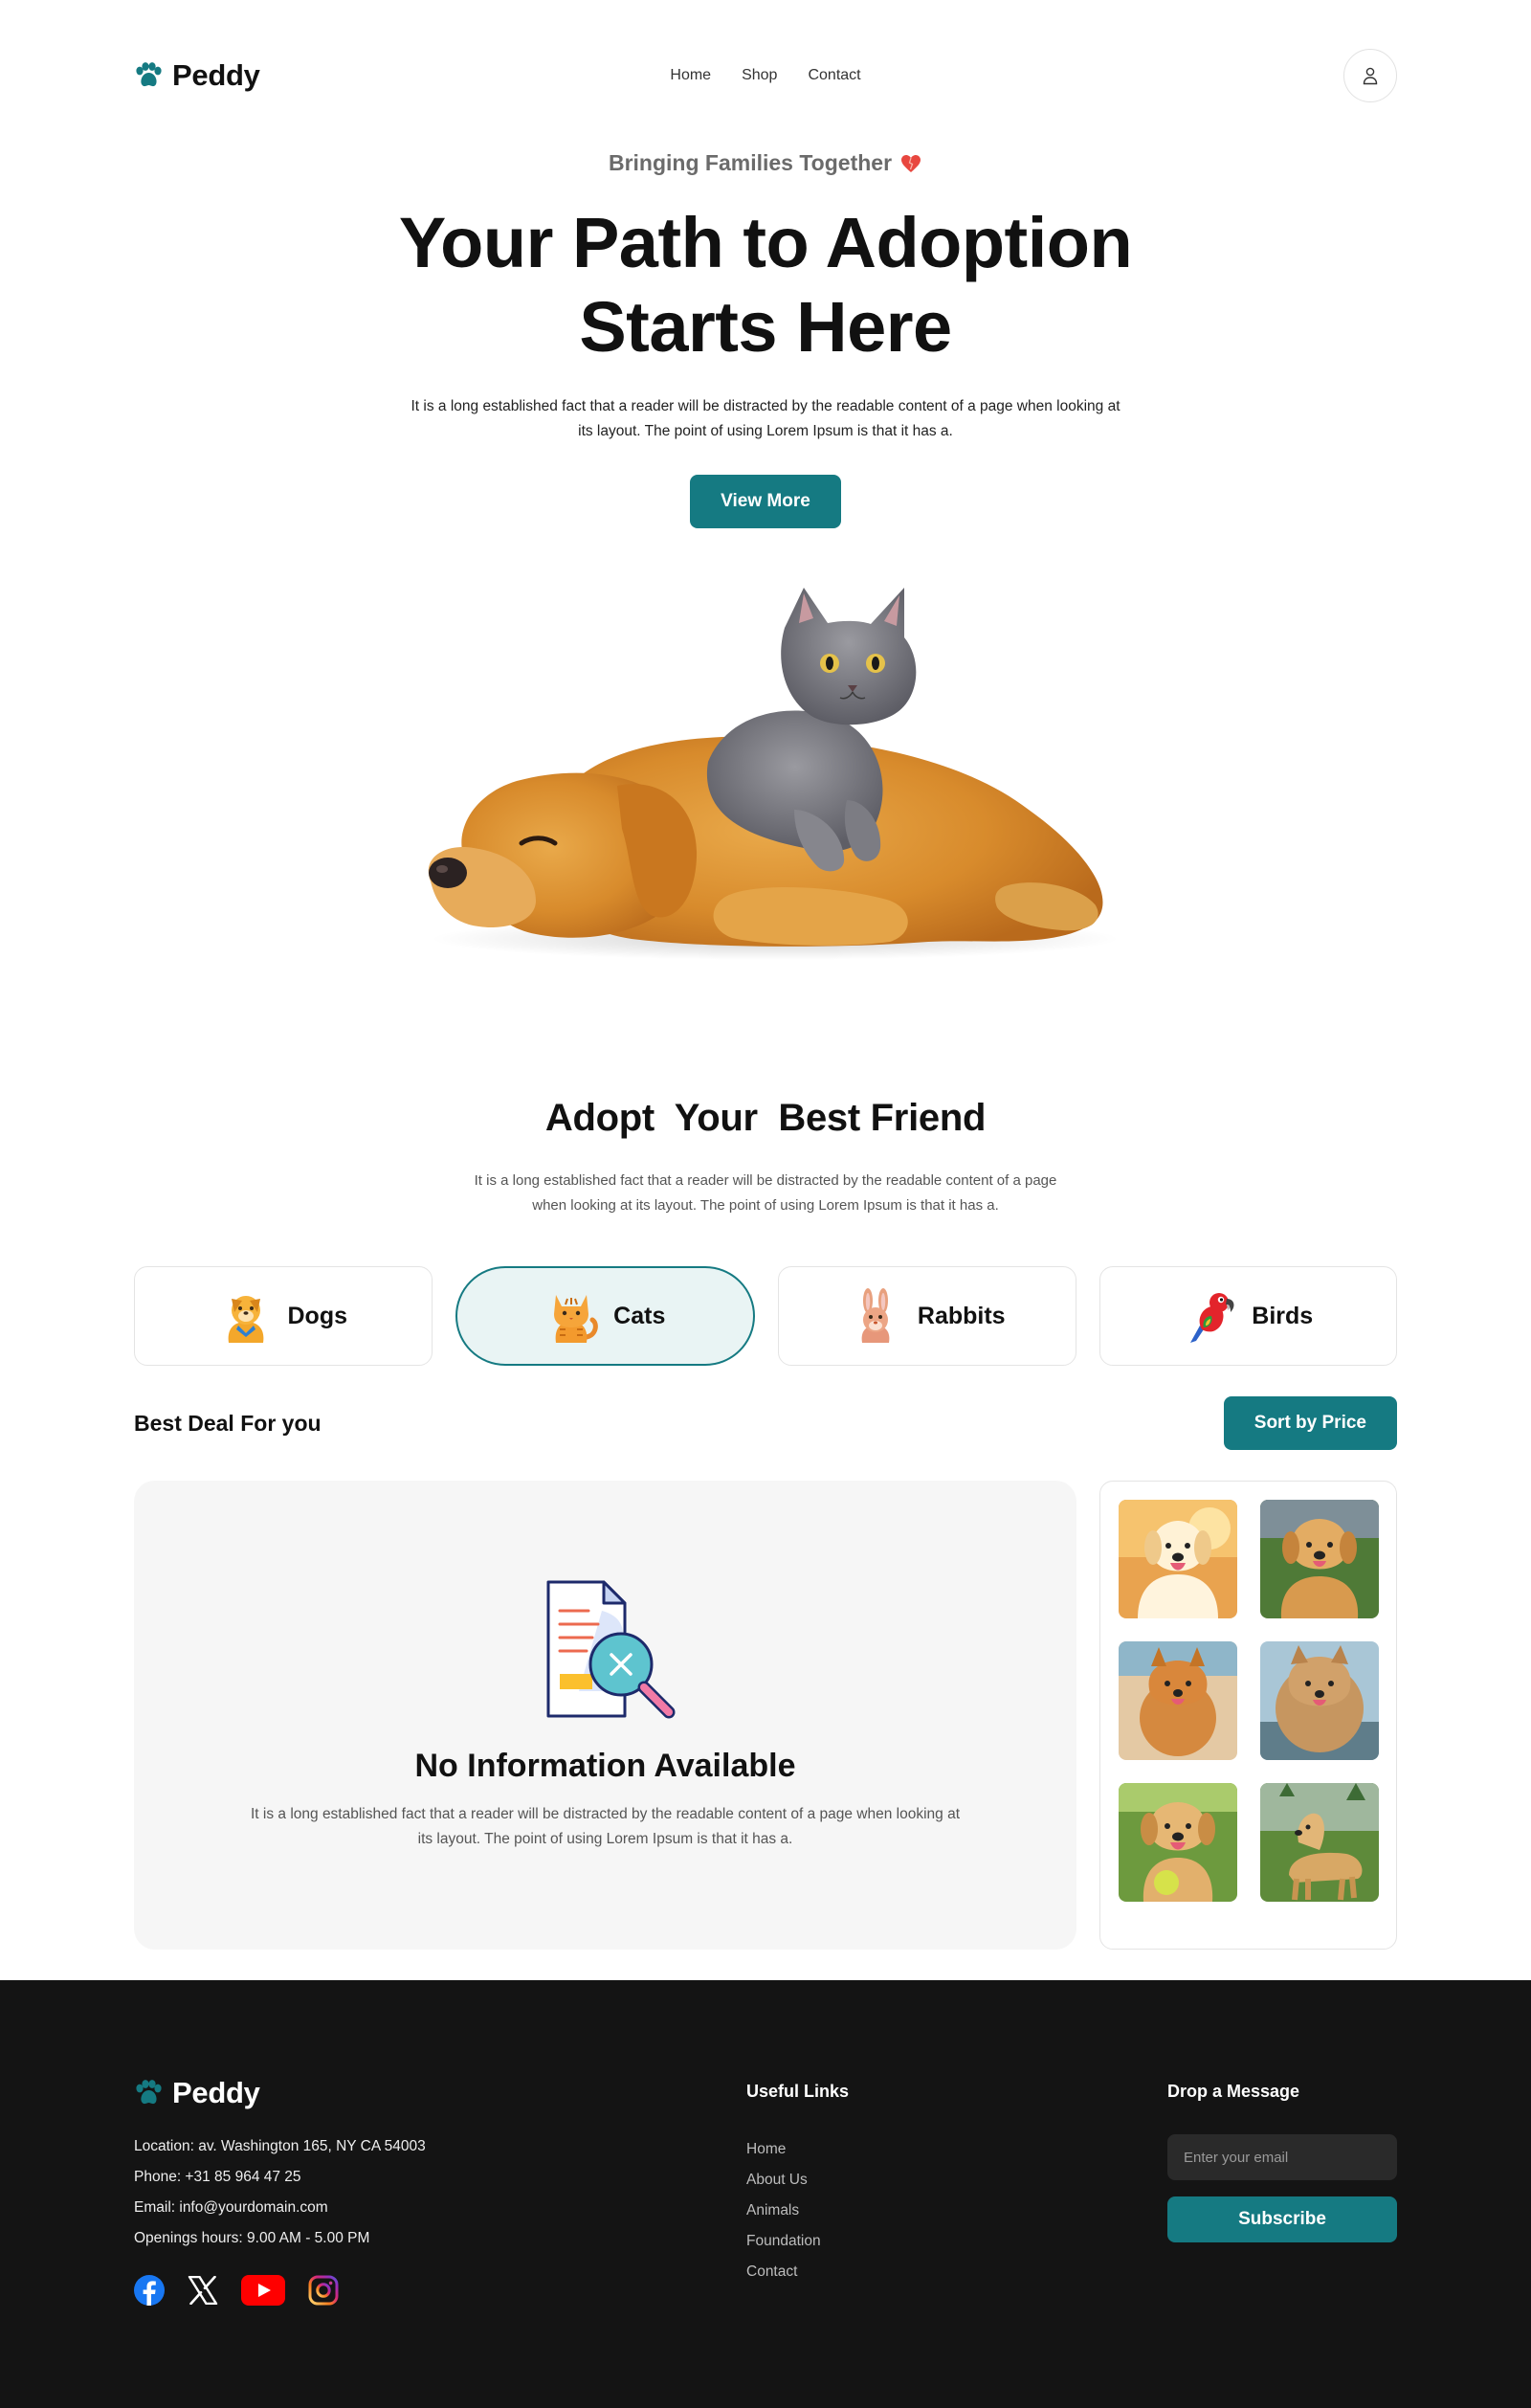 The image size is (1531, 2408). Describe the element at coordinates (1310, 1423) in the screenshot. I see `sort-by-price-button: Sort by Price` at that location.